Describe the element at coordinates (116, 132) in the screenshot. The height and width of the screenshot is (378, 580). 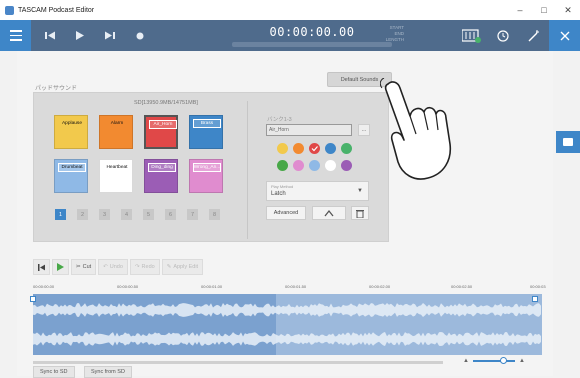
I see `pad-alarm: Alarm` at that location.